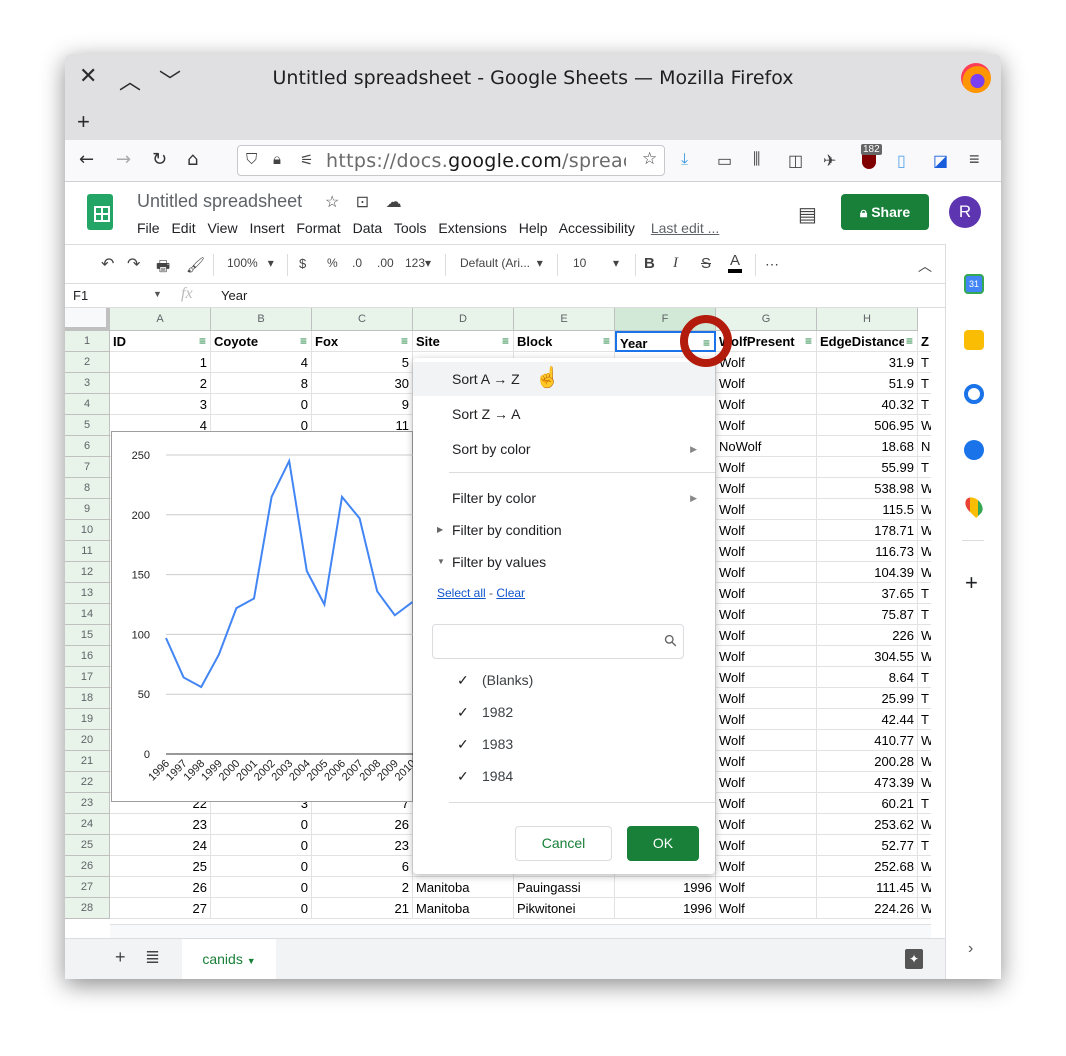  I want to click on cell-a25: 24, so click(160, 845).